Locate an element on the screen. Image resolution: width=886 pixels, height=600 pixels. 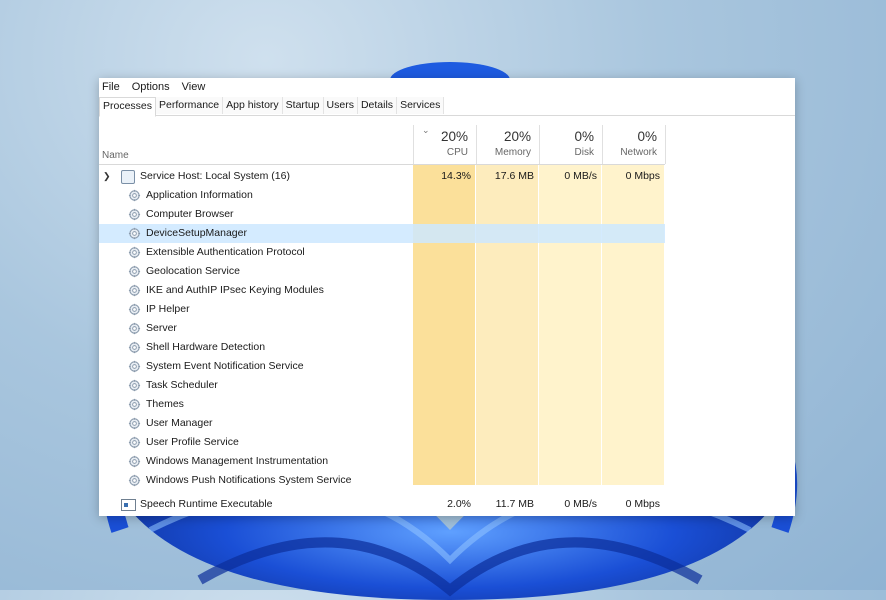
column-memory: 20% Memory is located at coordinates (507, 144).